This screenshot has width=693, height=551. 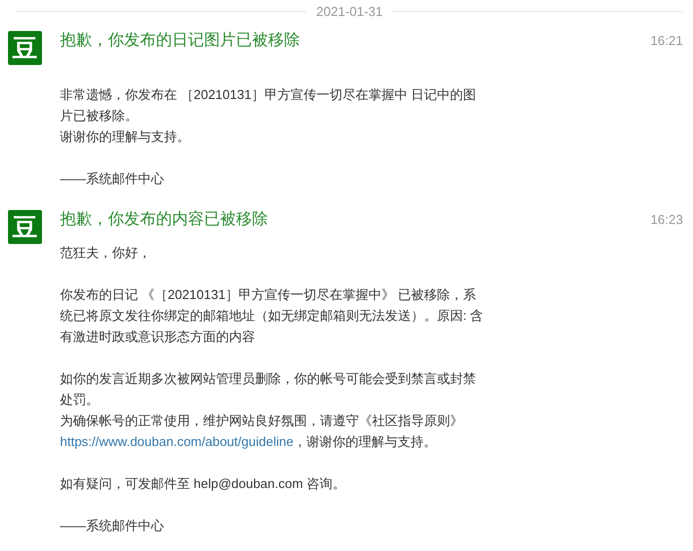 What do you see at coordinates (164, 220) in the screenshot?
I see `message-title: 抱歉，你发布的内容已被移除` at bounding box center [164, 220].